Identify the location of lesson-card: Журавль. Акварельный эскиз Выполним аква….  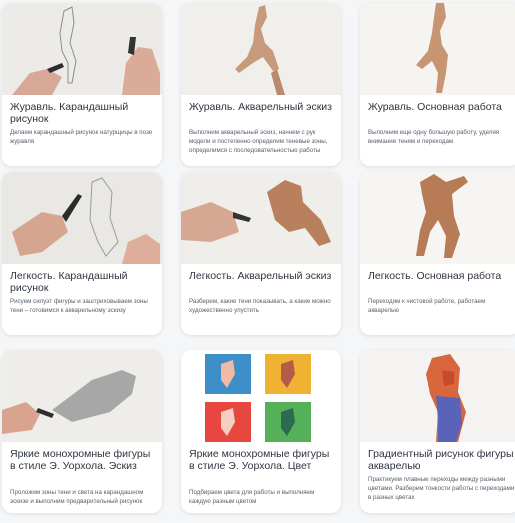
(261, 84).